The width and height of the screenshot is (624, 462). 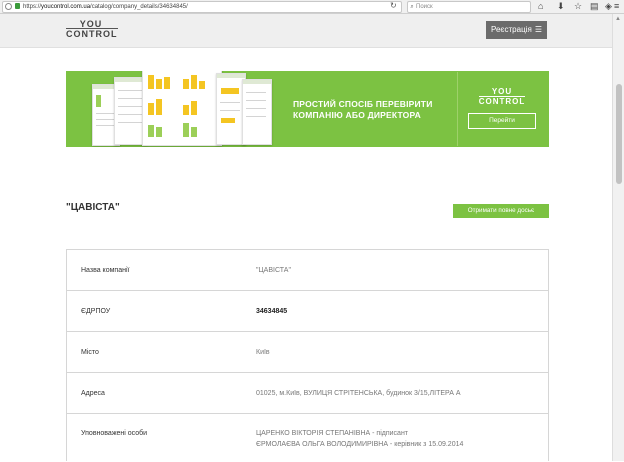 I want to click on name-value: "ЦАВІСТА", so click(x=273, y=270).